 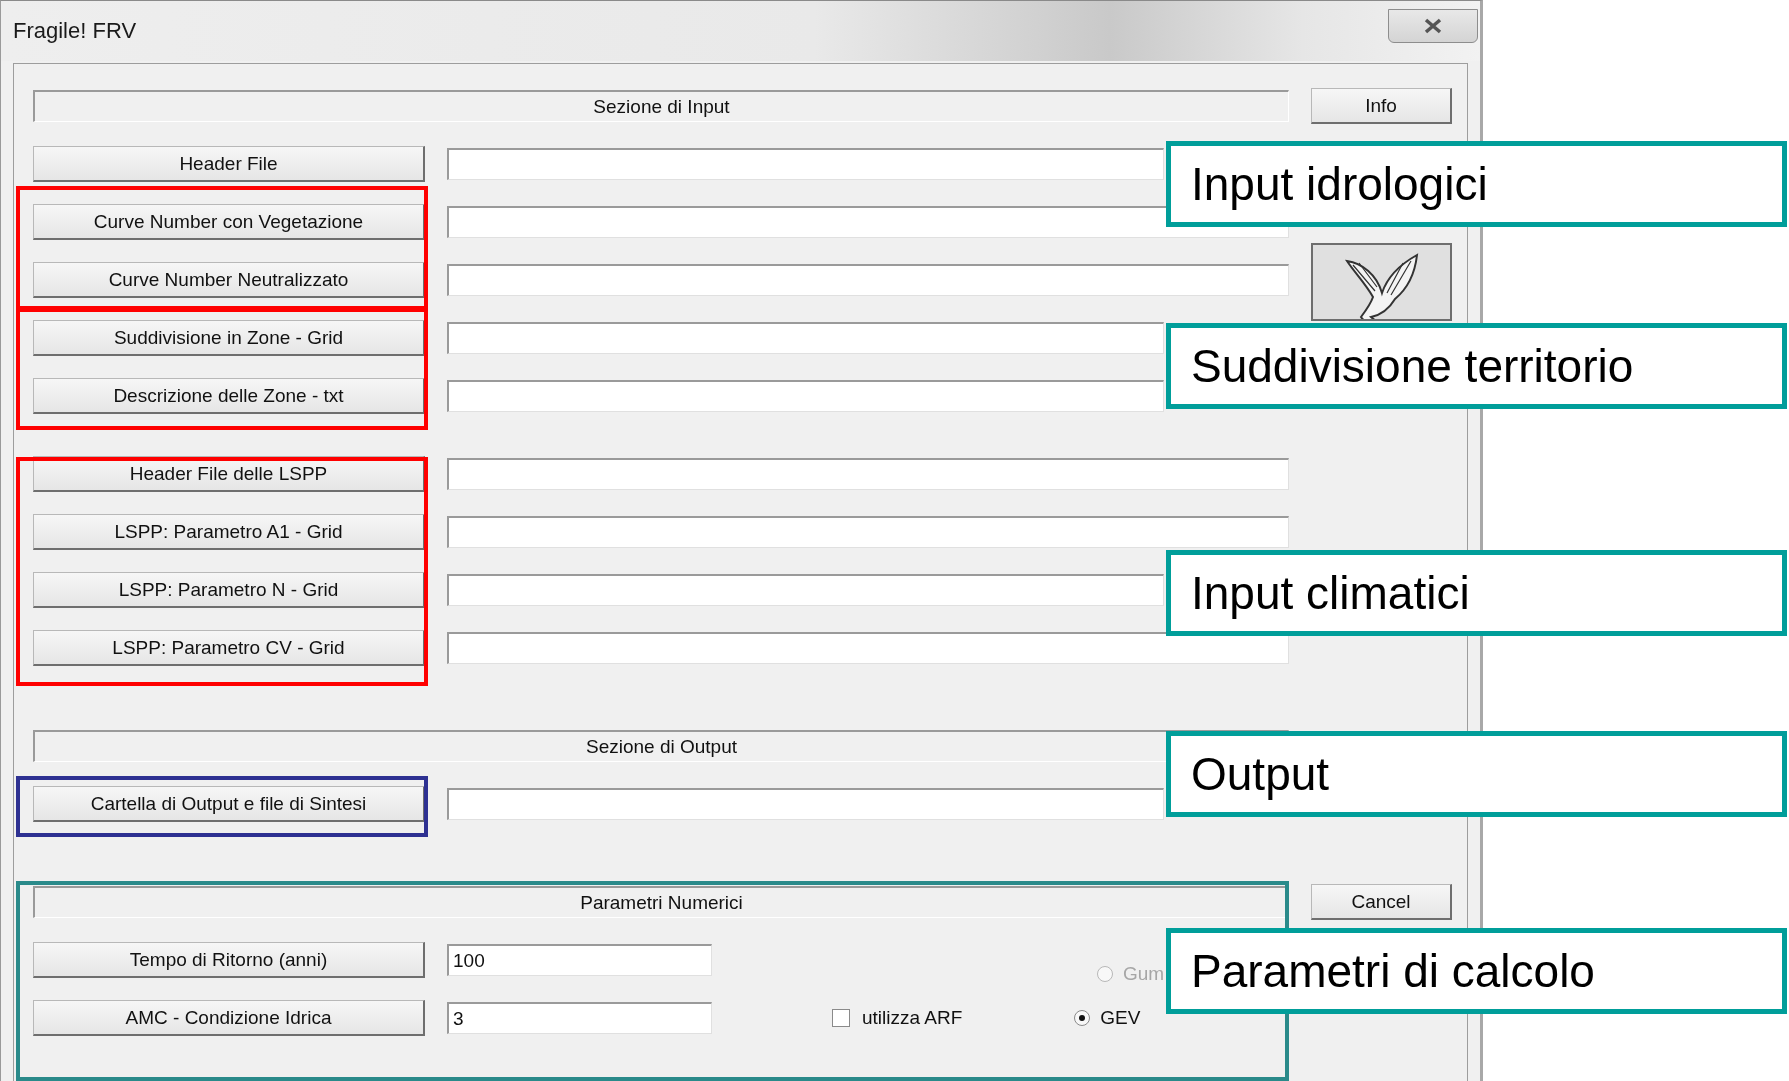 What do you see at coordinates (579, 1018) in the screenshot?
I see `number-field: 3` at bounding box center [579, 1018].